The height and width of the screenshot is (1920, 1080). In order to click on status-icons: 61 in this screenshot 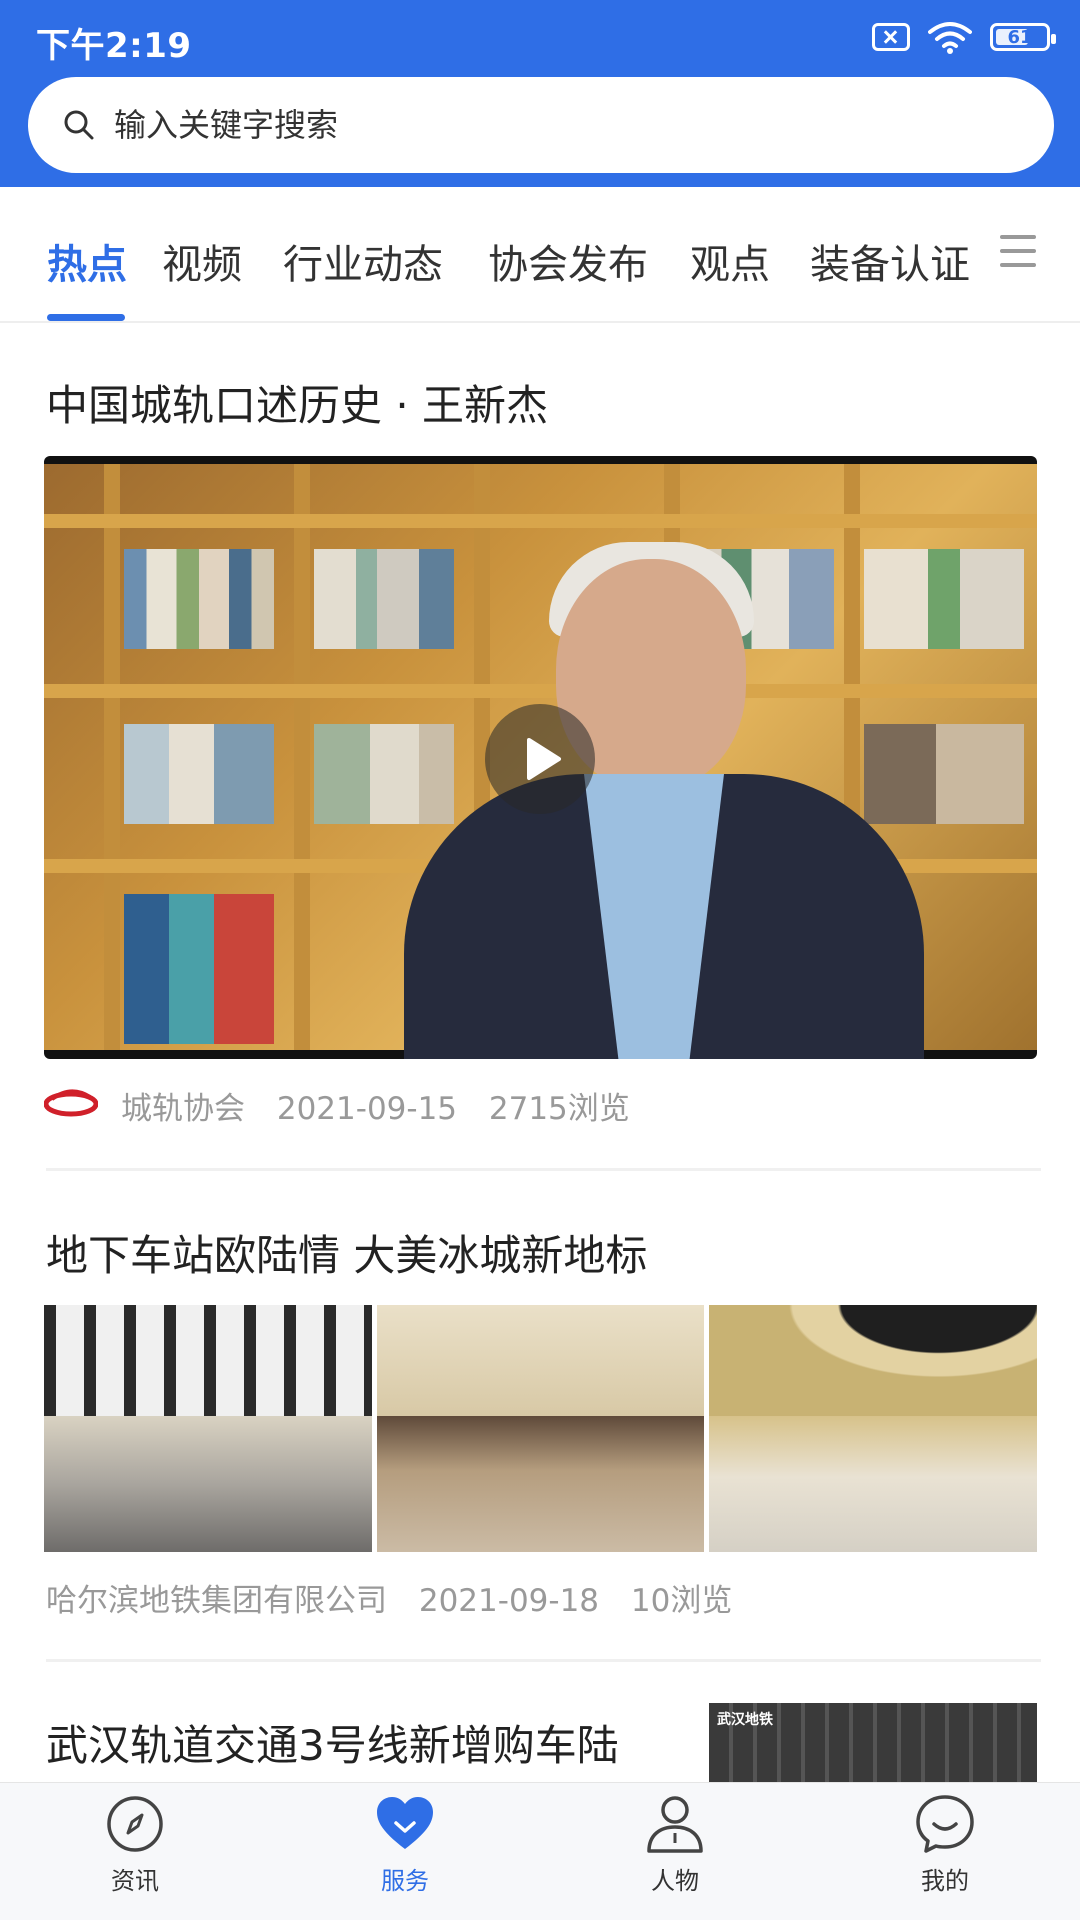, I will do `click(964, 37)`.